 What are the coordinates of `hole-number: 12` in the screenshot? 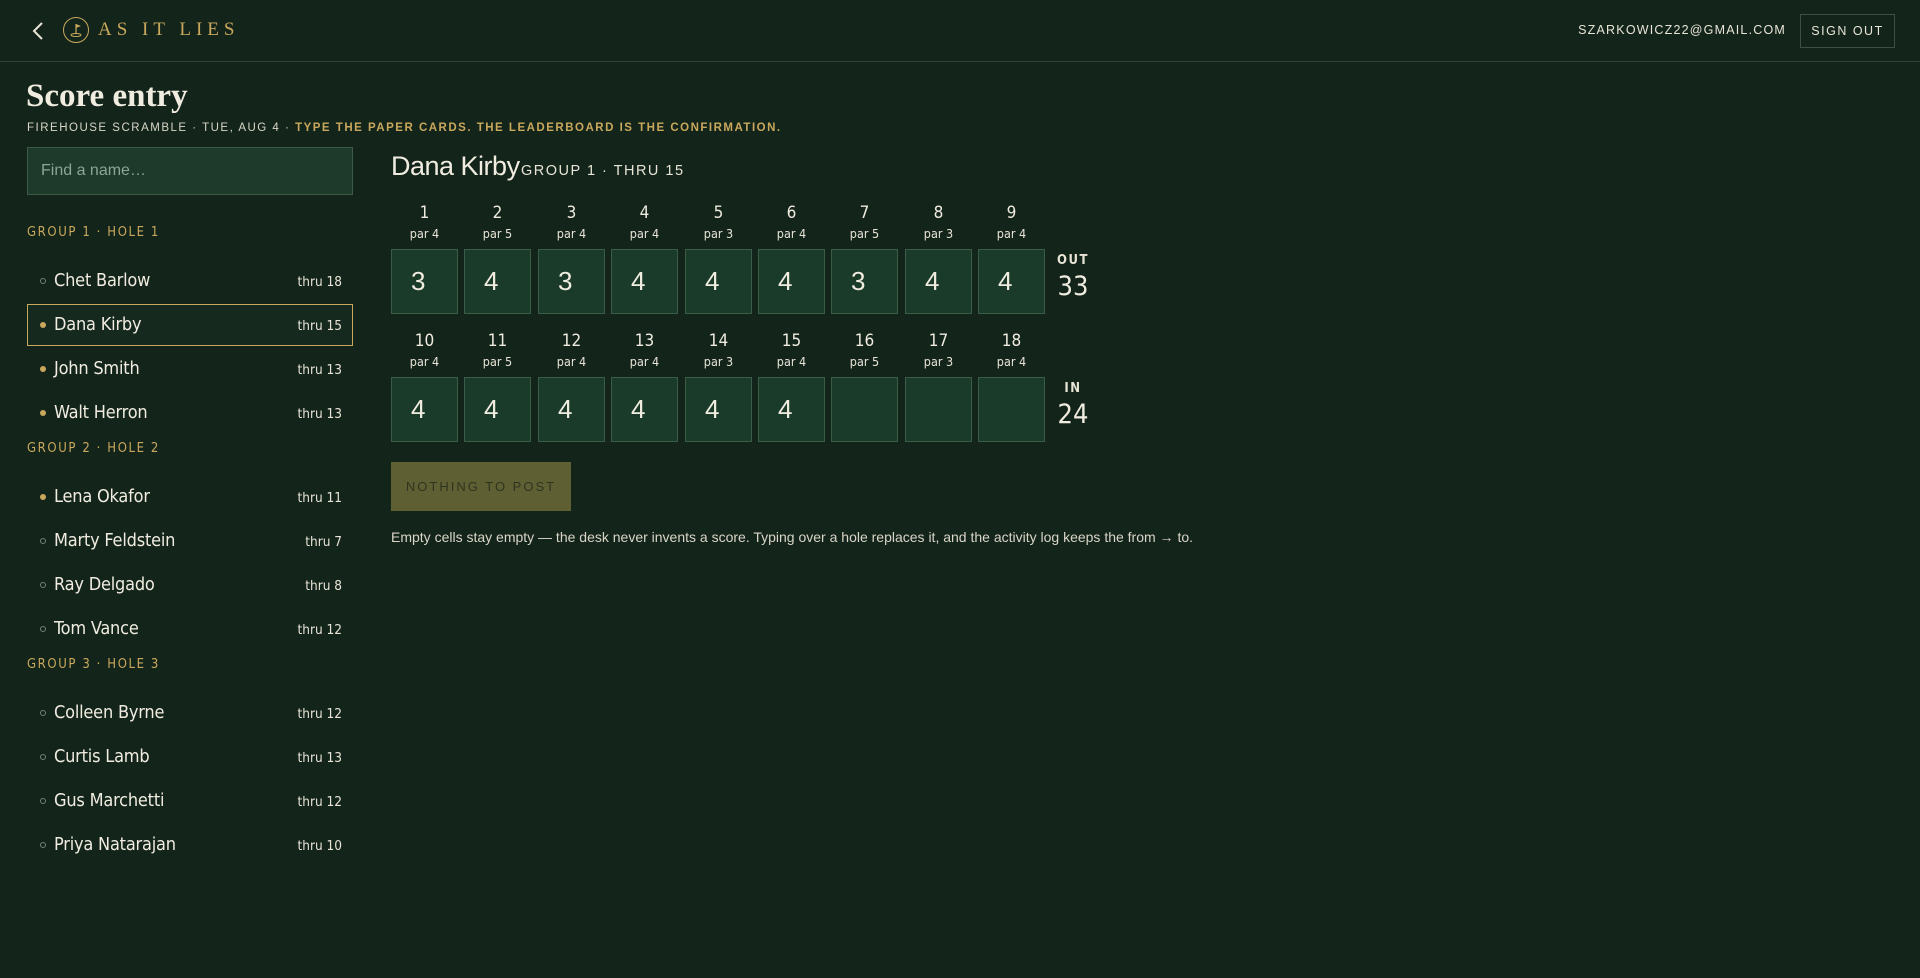 It's located at (571, 341).